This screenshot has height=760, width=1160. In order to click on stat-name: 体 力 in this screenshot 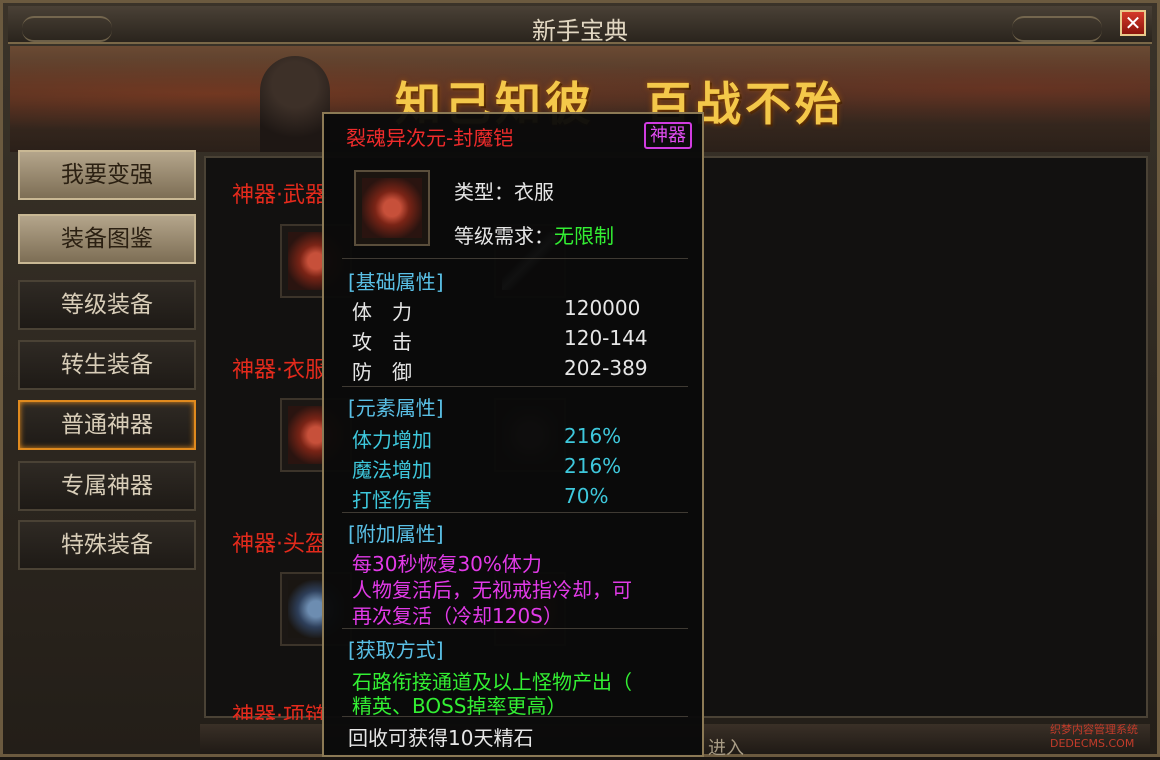, I will do `click(382, 312)`.